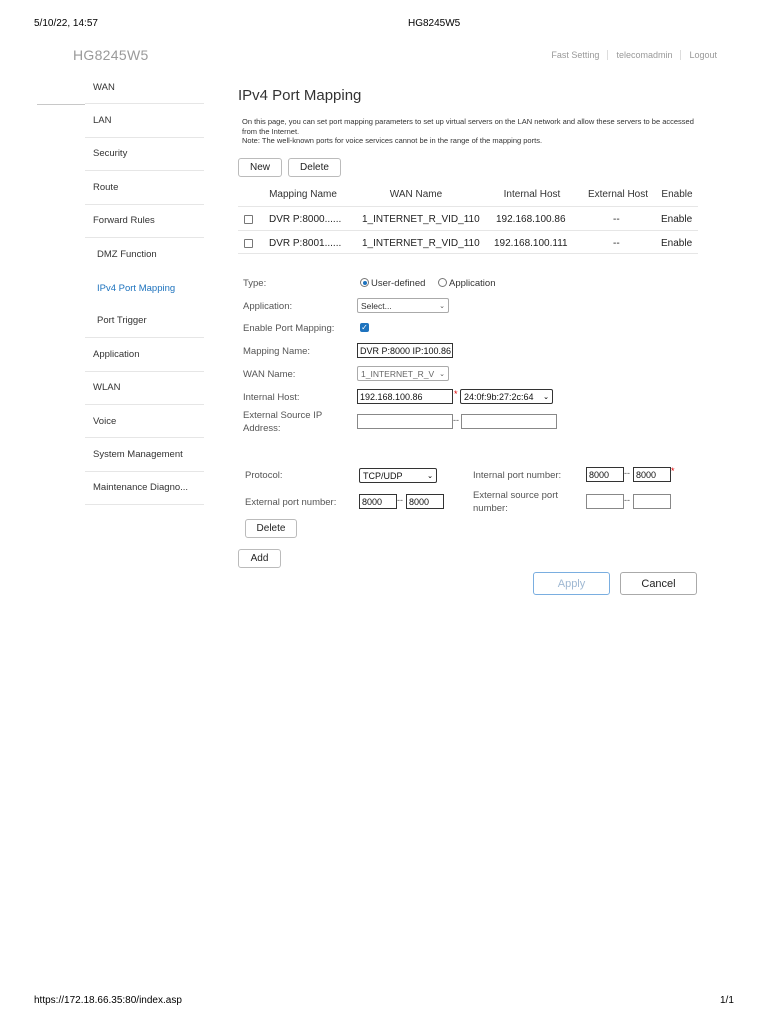 This screenshot has height=1024, width=768. I want to click on col-external-host: External Host, so click(618, 194).